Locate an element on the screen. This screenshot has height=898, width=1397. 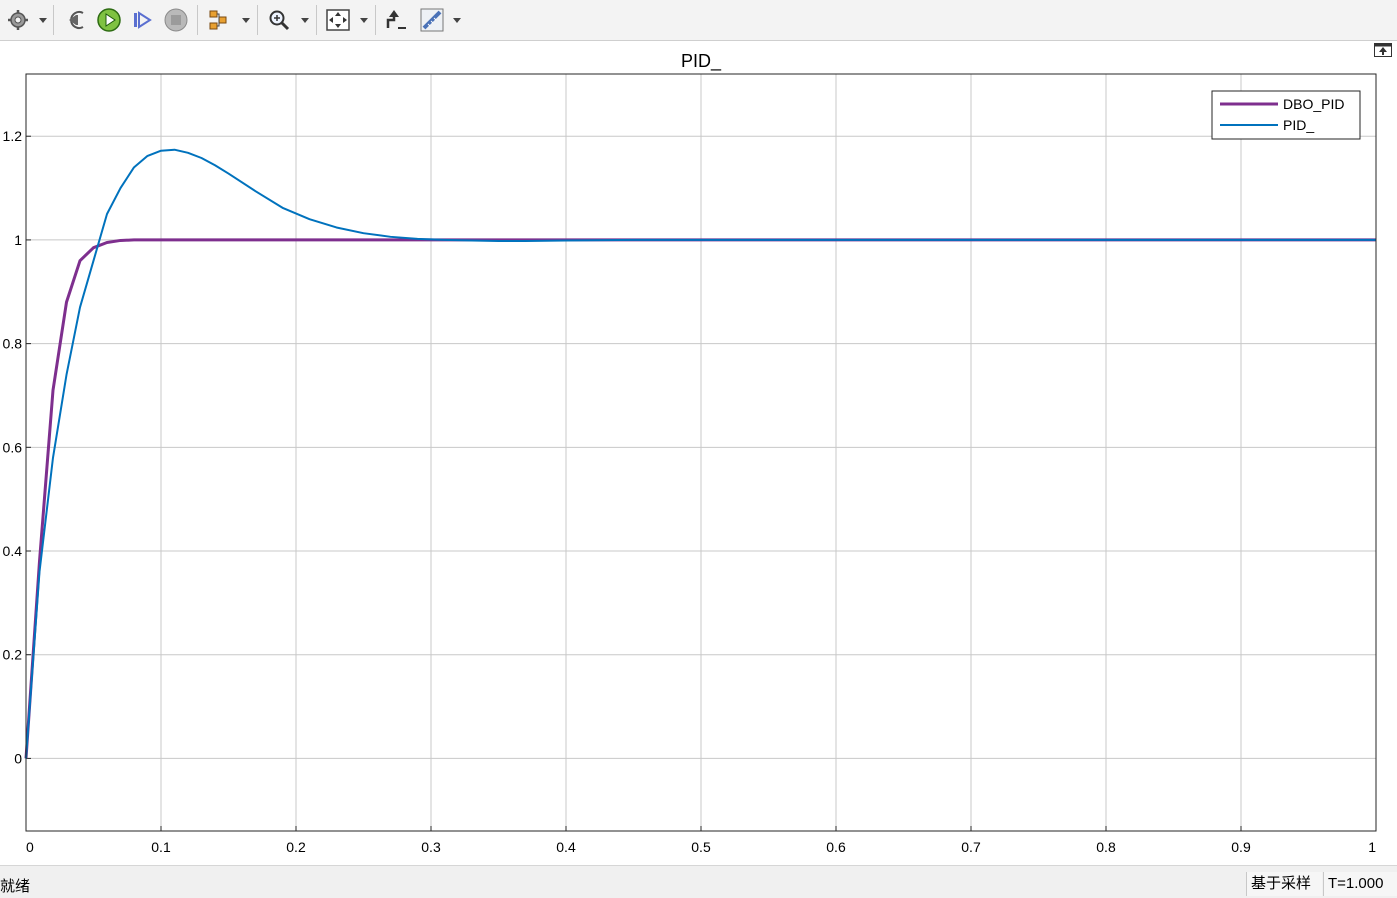
sample-mode-indicator: 基于采样 is located at coordinates (1284, 884).